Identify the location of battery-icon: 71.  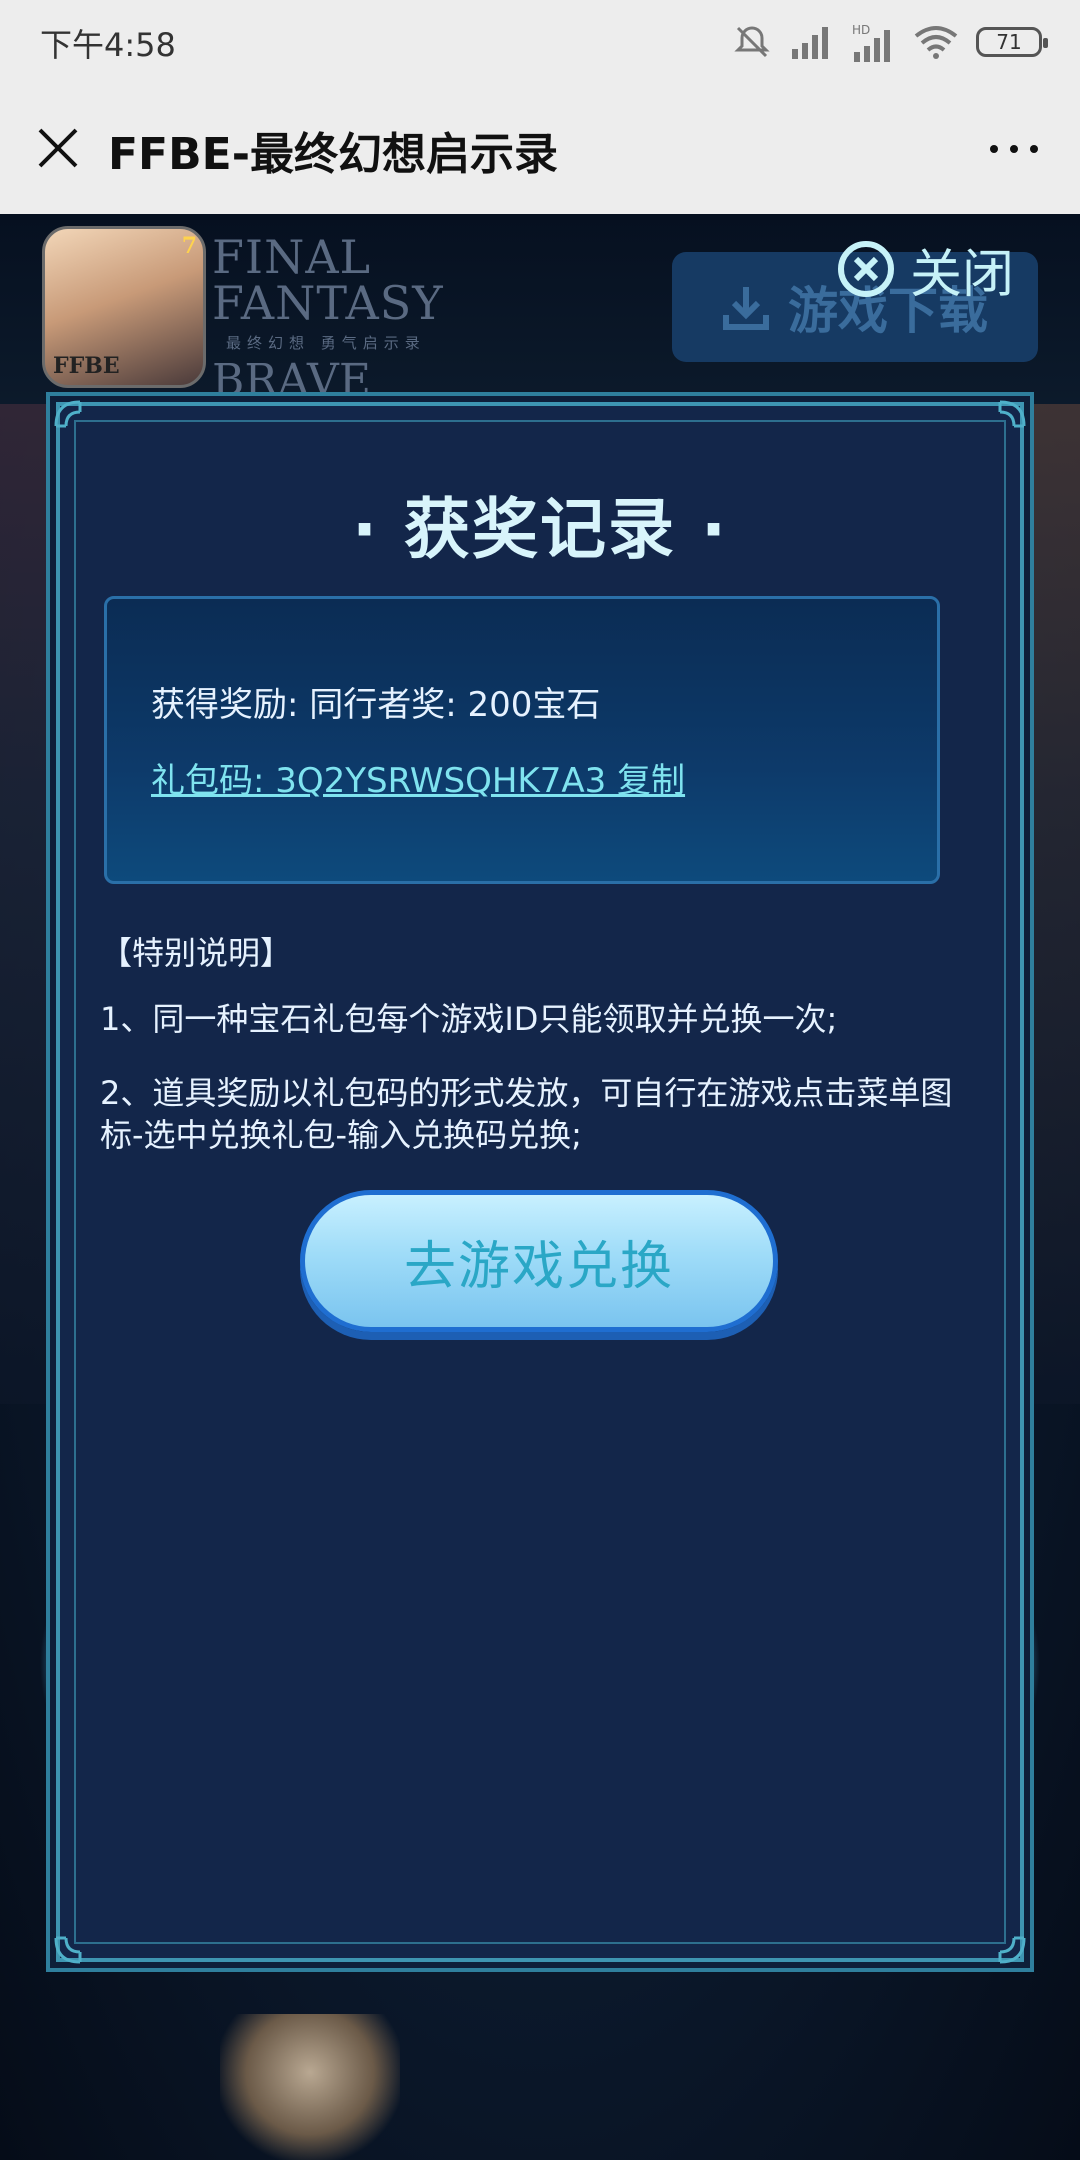
(1012, 42).